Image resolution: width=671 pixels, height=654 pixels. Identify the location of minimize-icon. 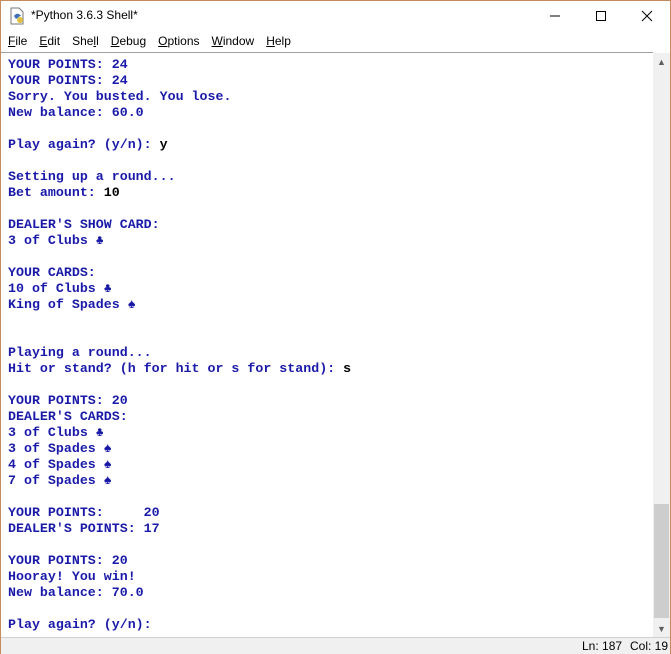
(555, 16).